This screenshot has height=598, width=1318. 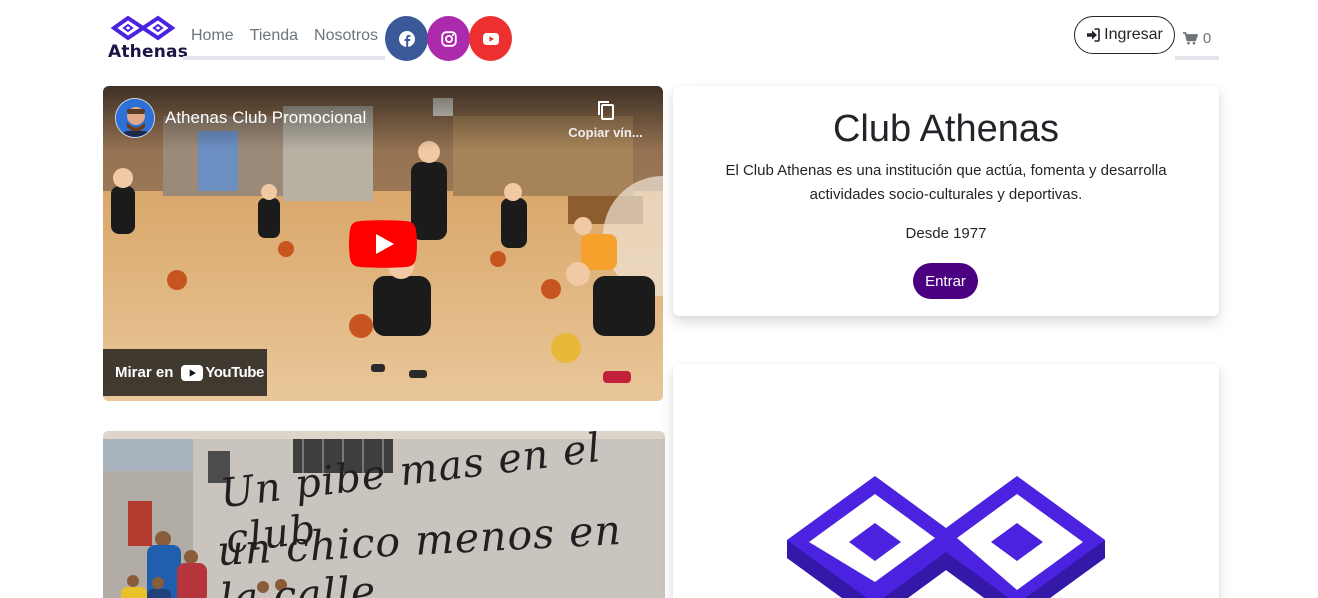 I want to click on cart-count: 0, so click(x=1207, y=38).